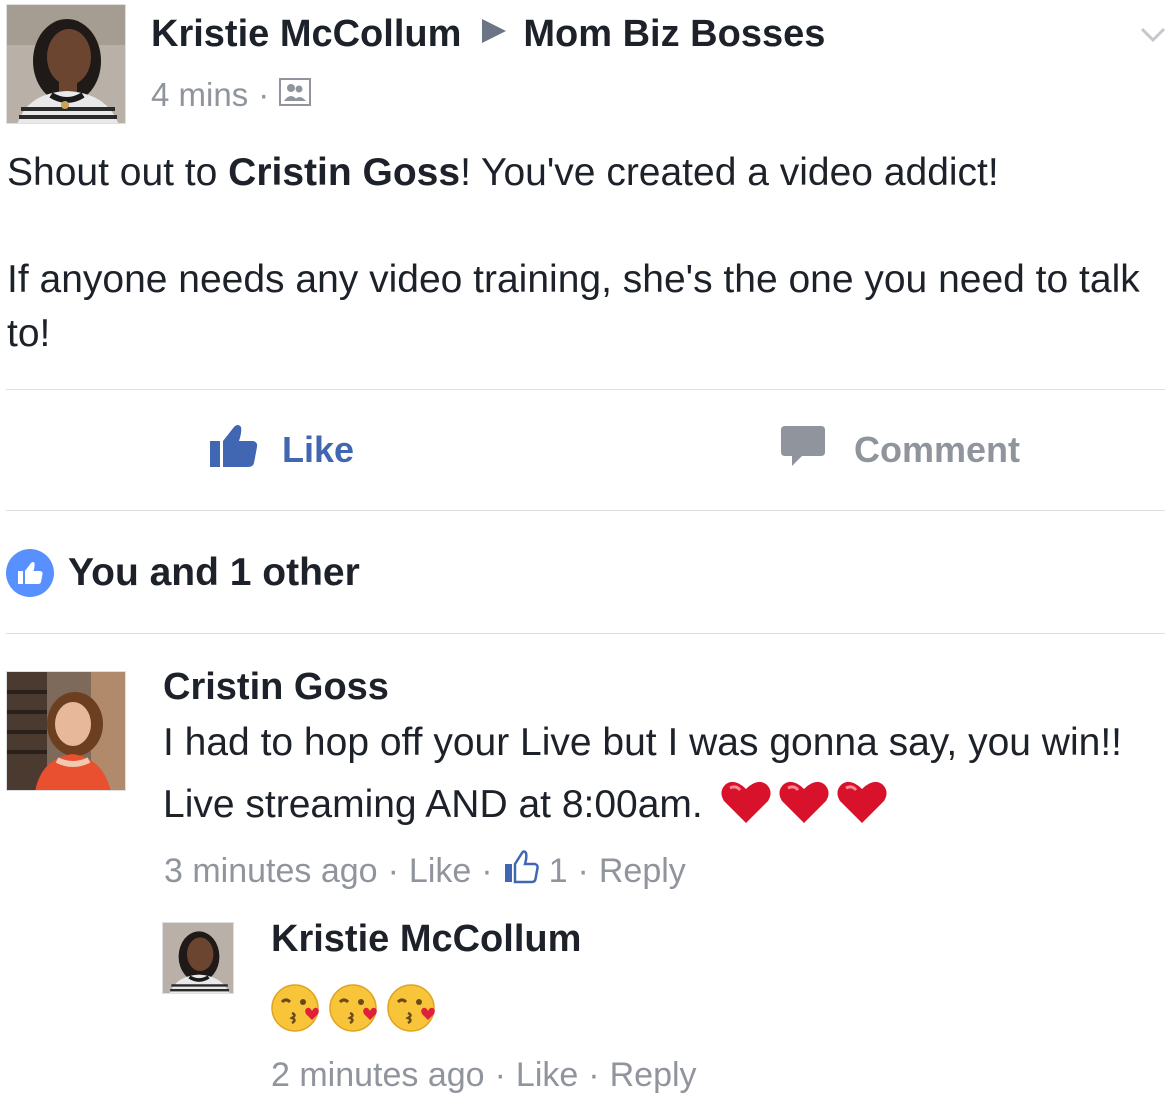 This screenshot has height=1113, width=1165. What do you see at coordinates (214, 572) in the screenshot?
I see `reactions-text: You and 1 other` at bounding box center [214, 572].